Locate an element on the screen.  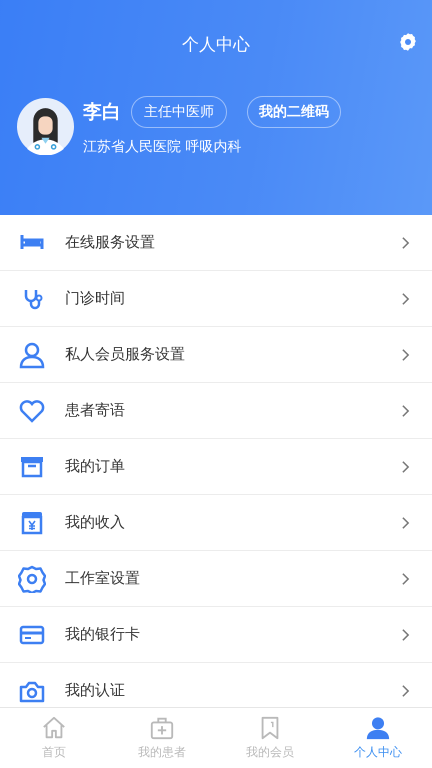
menu-item: 患者寄语 is located at coordinates (216, 411).